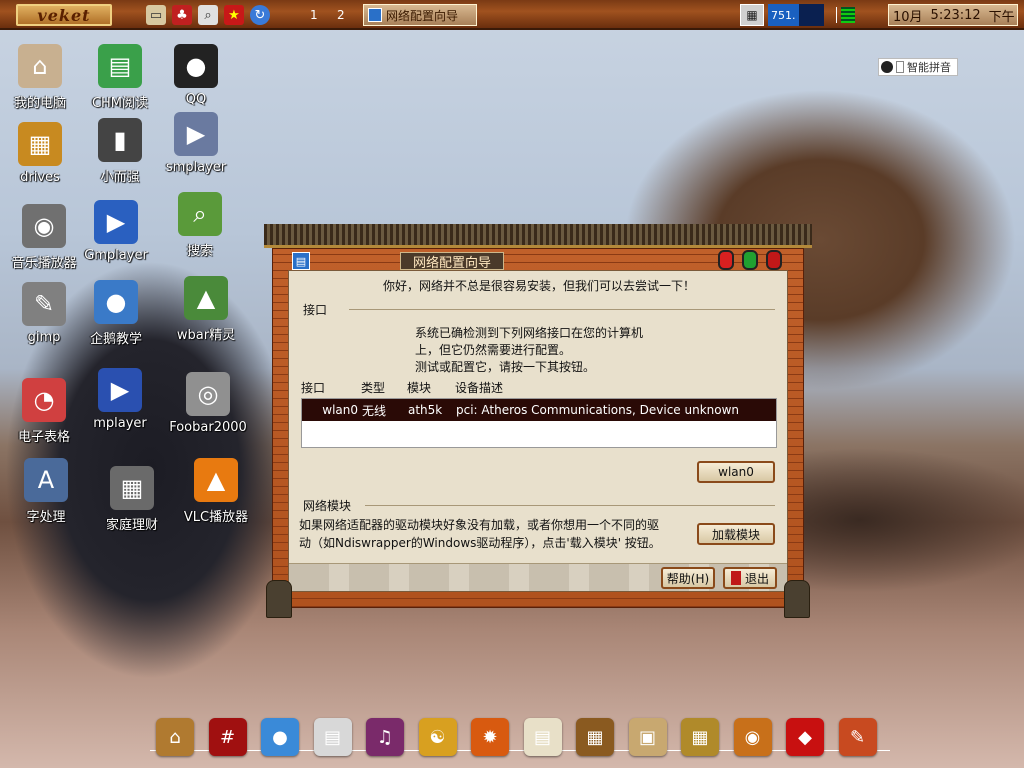 Image resolution: width=1024 pixels, height=768 pixels. I want to click on desktop-icon: ◉ 音乐播放器, so click(44, 237).